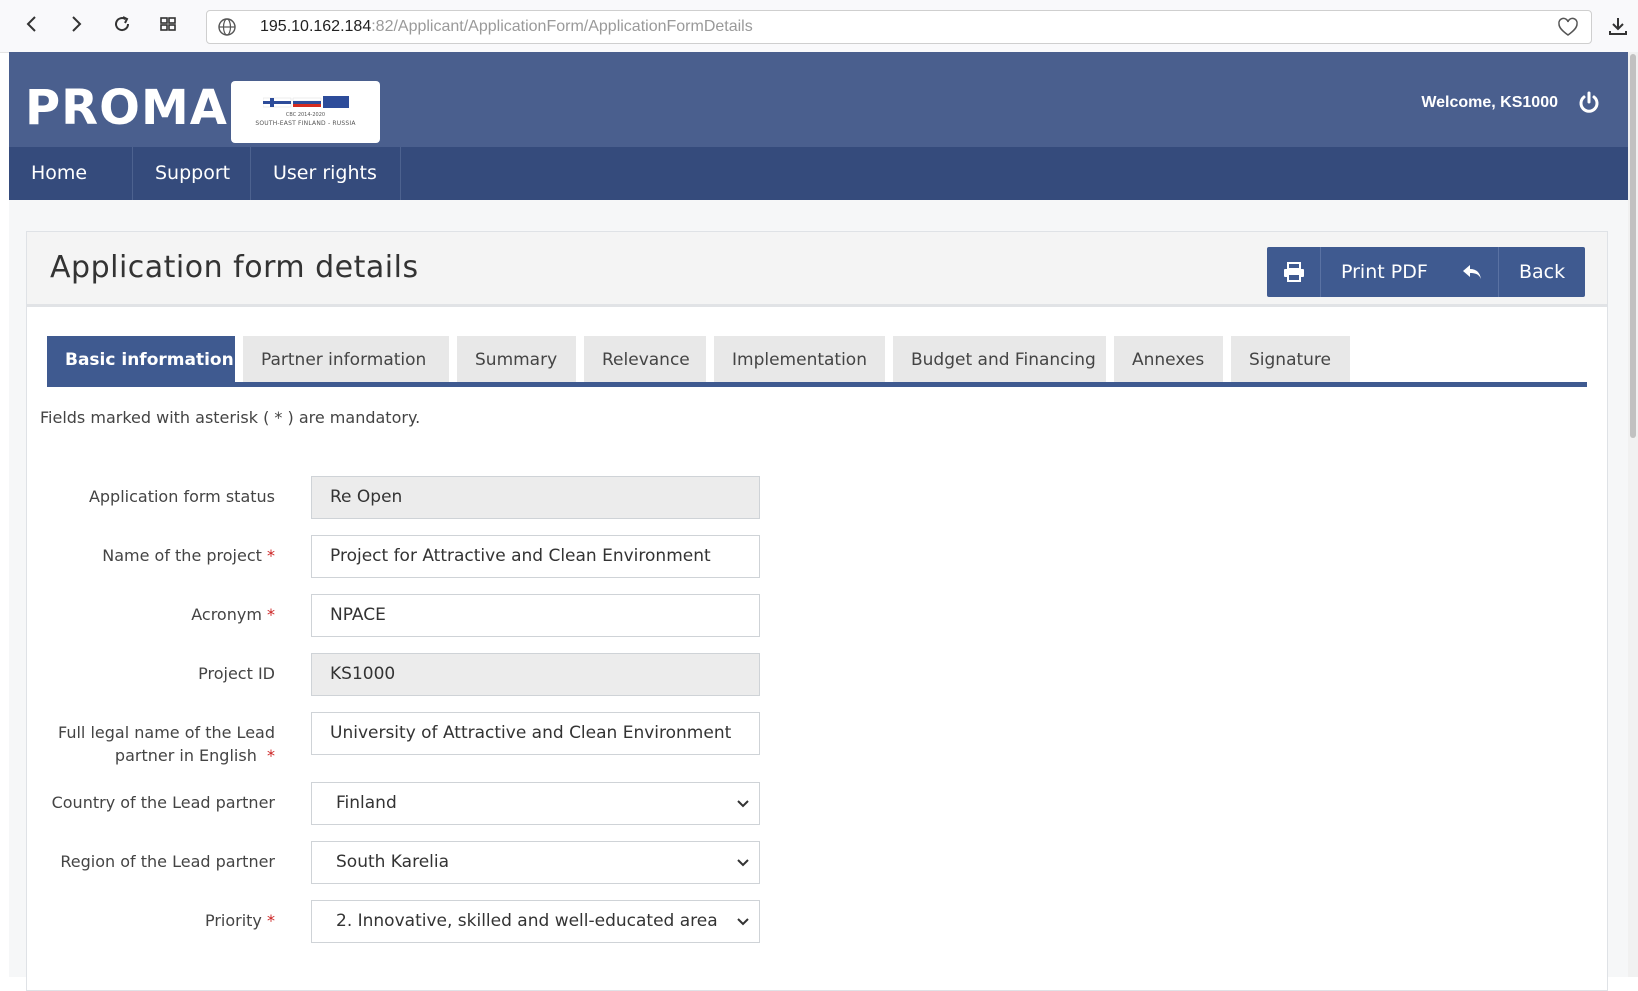 This screenshot has height=991, width=1638. What do you see at coordinates (1633, 246) in the screenshot?
I see `scrollbar-thumb` at bounding box center [1633, 246].